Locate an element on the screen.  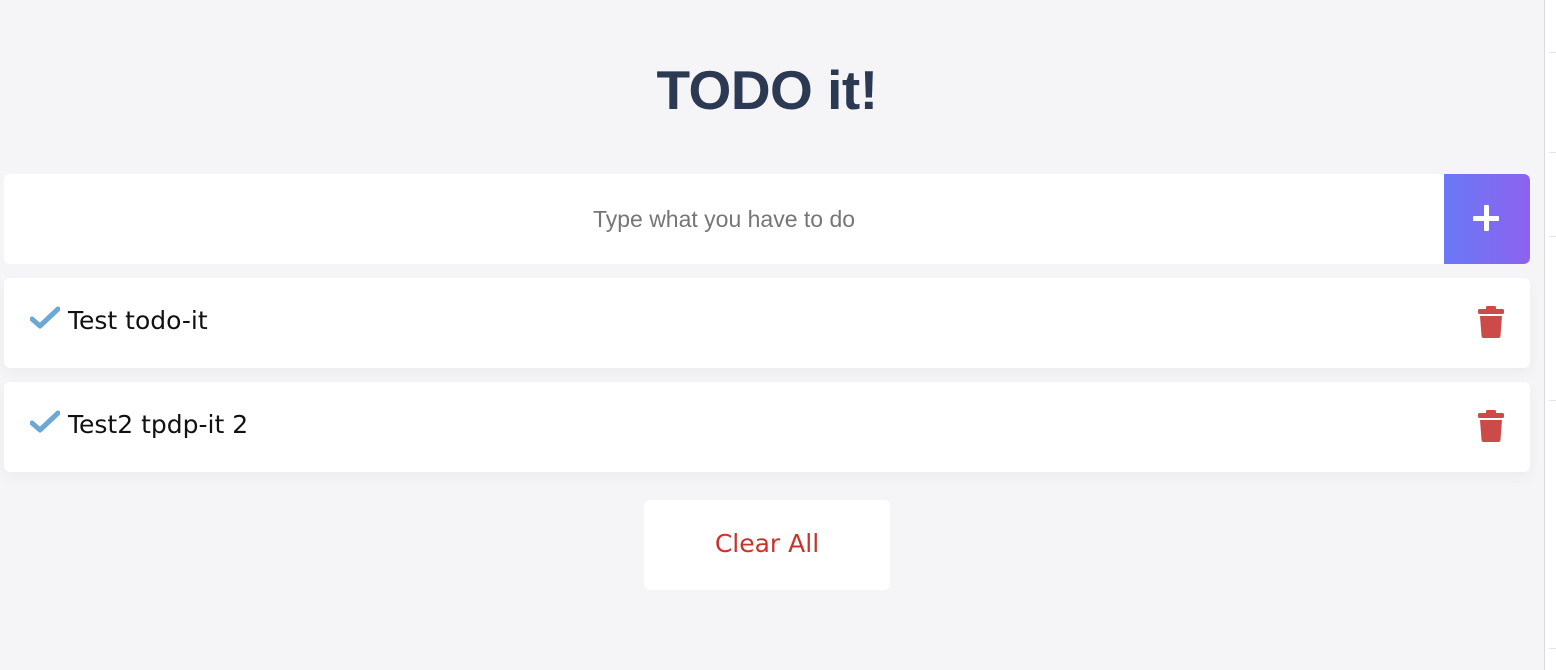
todo-text: Test2 tpdp-it 2 is located at coordinates (158, 424).